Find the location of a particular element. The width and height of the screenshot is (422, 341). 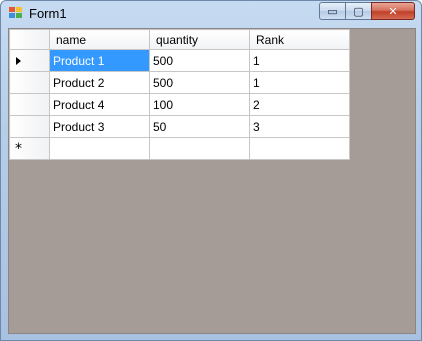

table-row: Product 2 500 1 is located at coordinates (179, 82).